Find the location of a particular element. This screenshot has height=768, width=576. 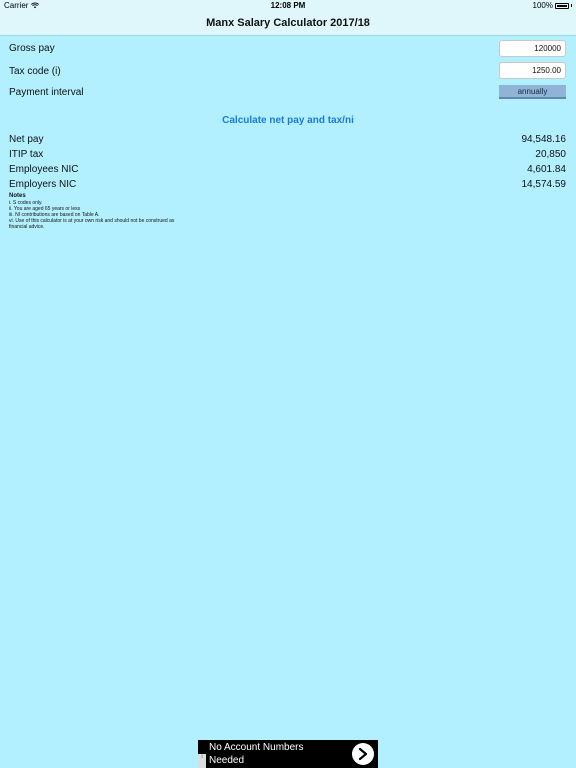

status-bar: Carrier 12:08 PM 100% is located at coordinates (288, 6).